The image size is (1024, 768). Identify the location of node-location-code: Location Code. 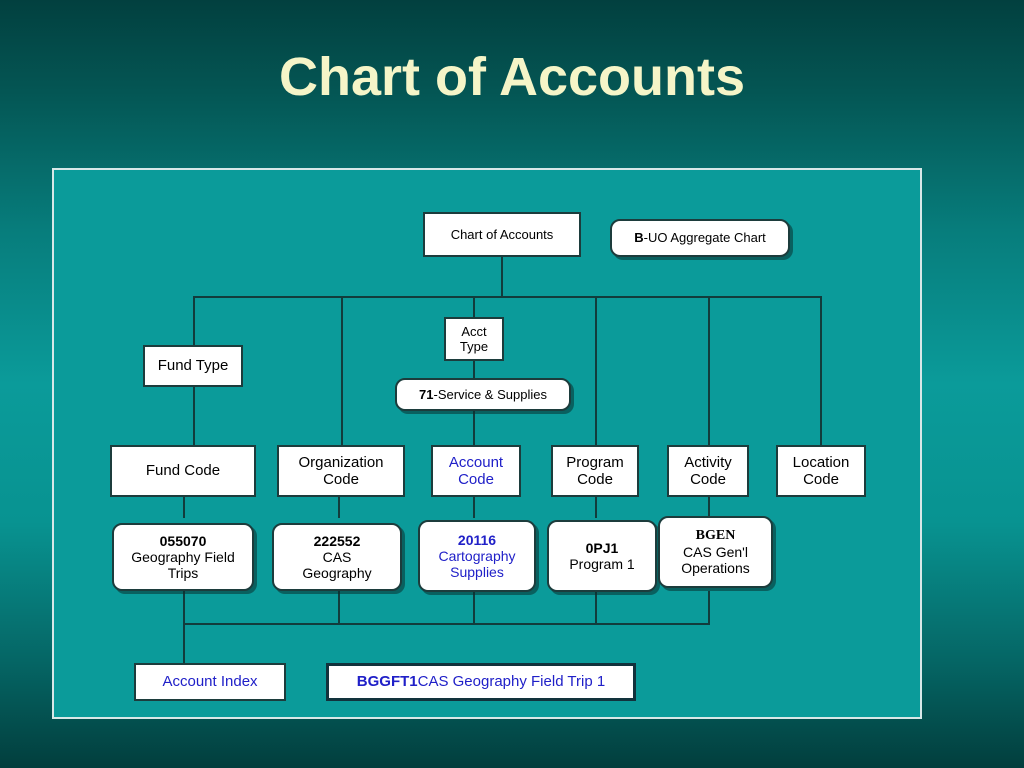
(821, 471).